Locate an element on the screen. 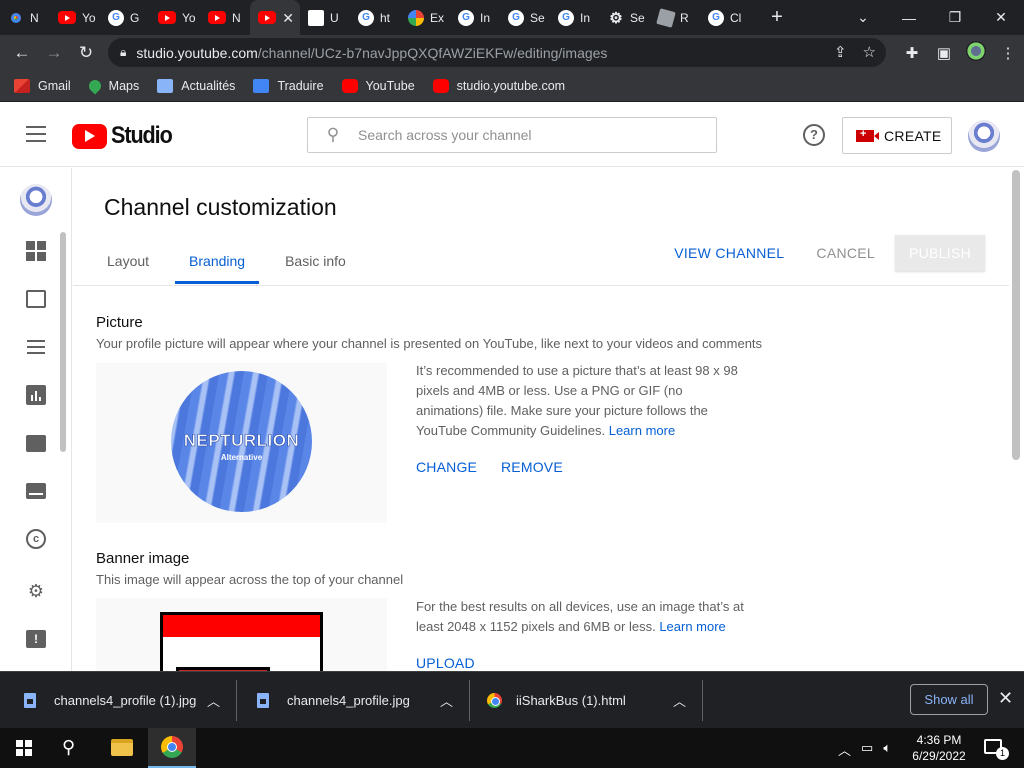  cancel-button: CANCEL is located at coordinates (845, 253).